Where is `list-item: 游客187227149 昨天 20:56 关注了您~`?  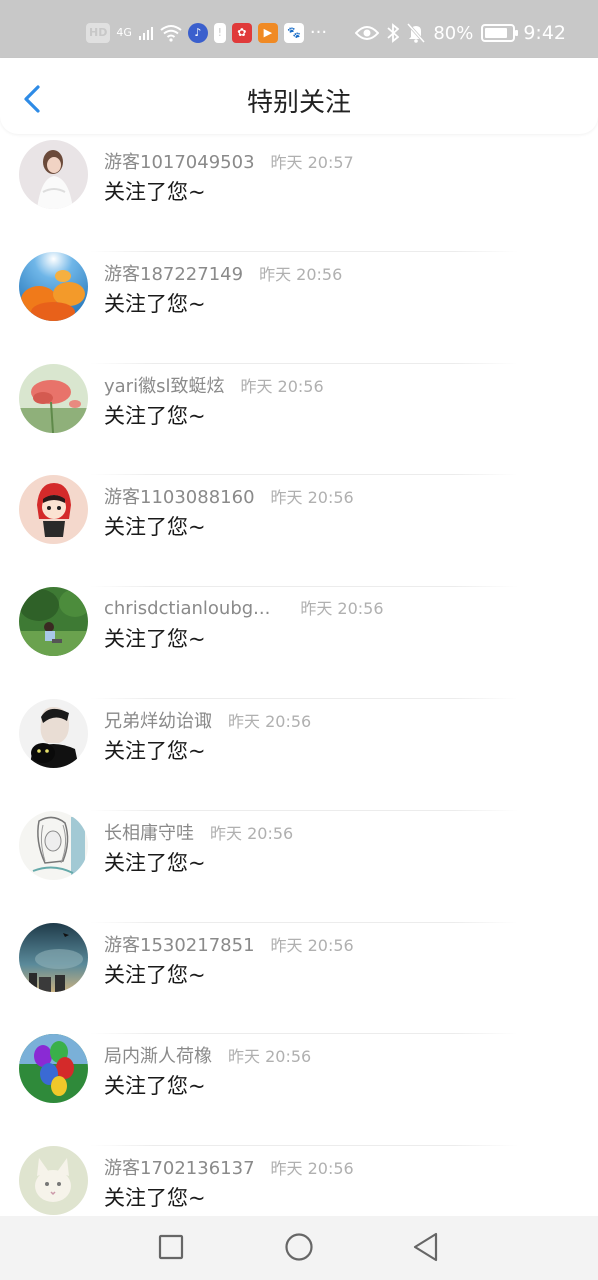
list-item: 游客187227149 昨天 20:56 关注了您~ is located at coordinates (299, 307).